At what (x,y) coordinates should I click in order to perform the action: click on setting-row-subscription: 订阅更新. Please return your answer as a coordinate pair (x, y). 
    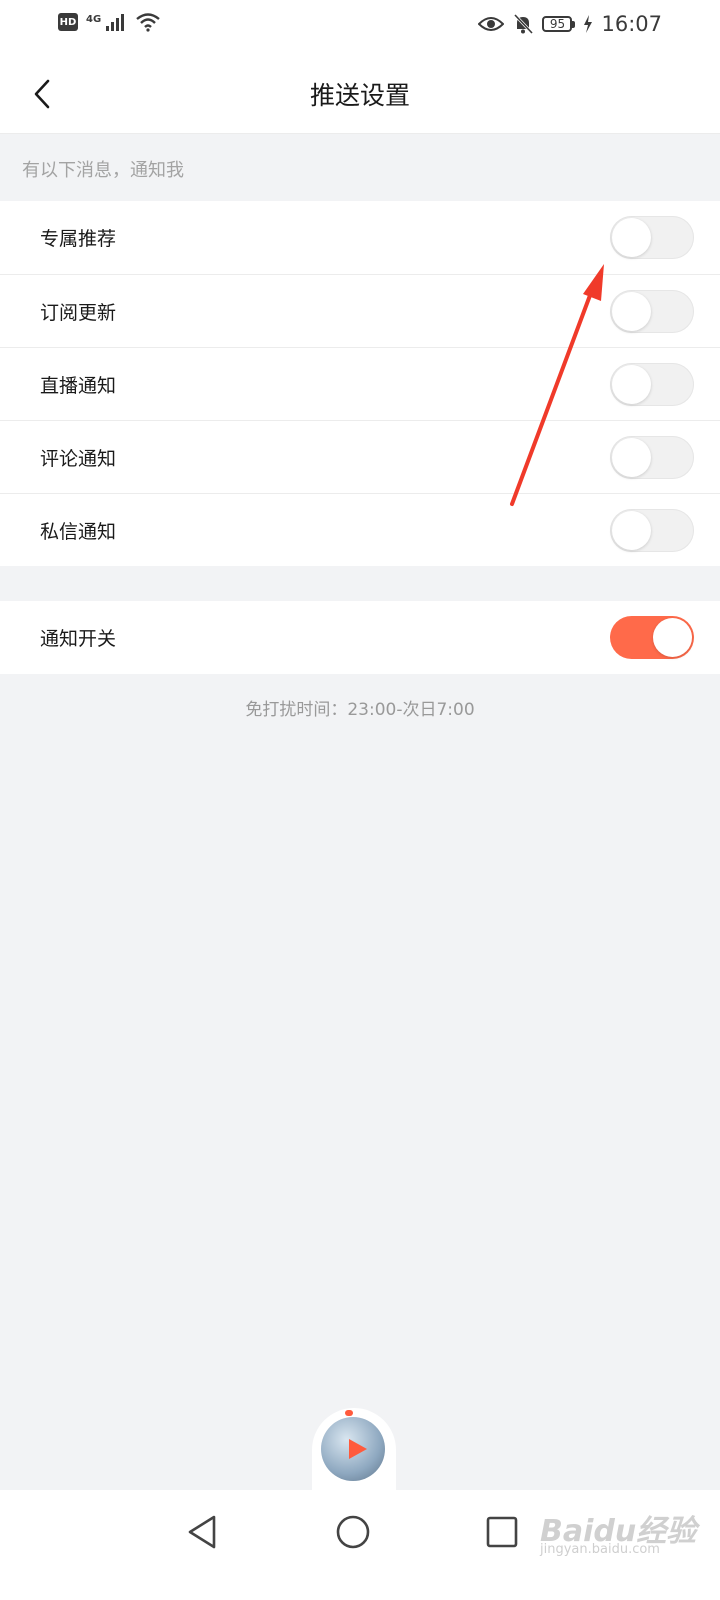
    Looking at the image, I should click on (360, 310).